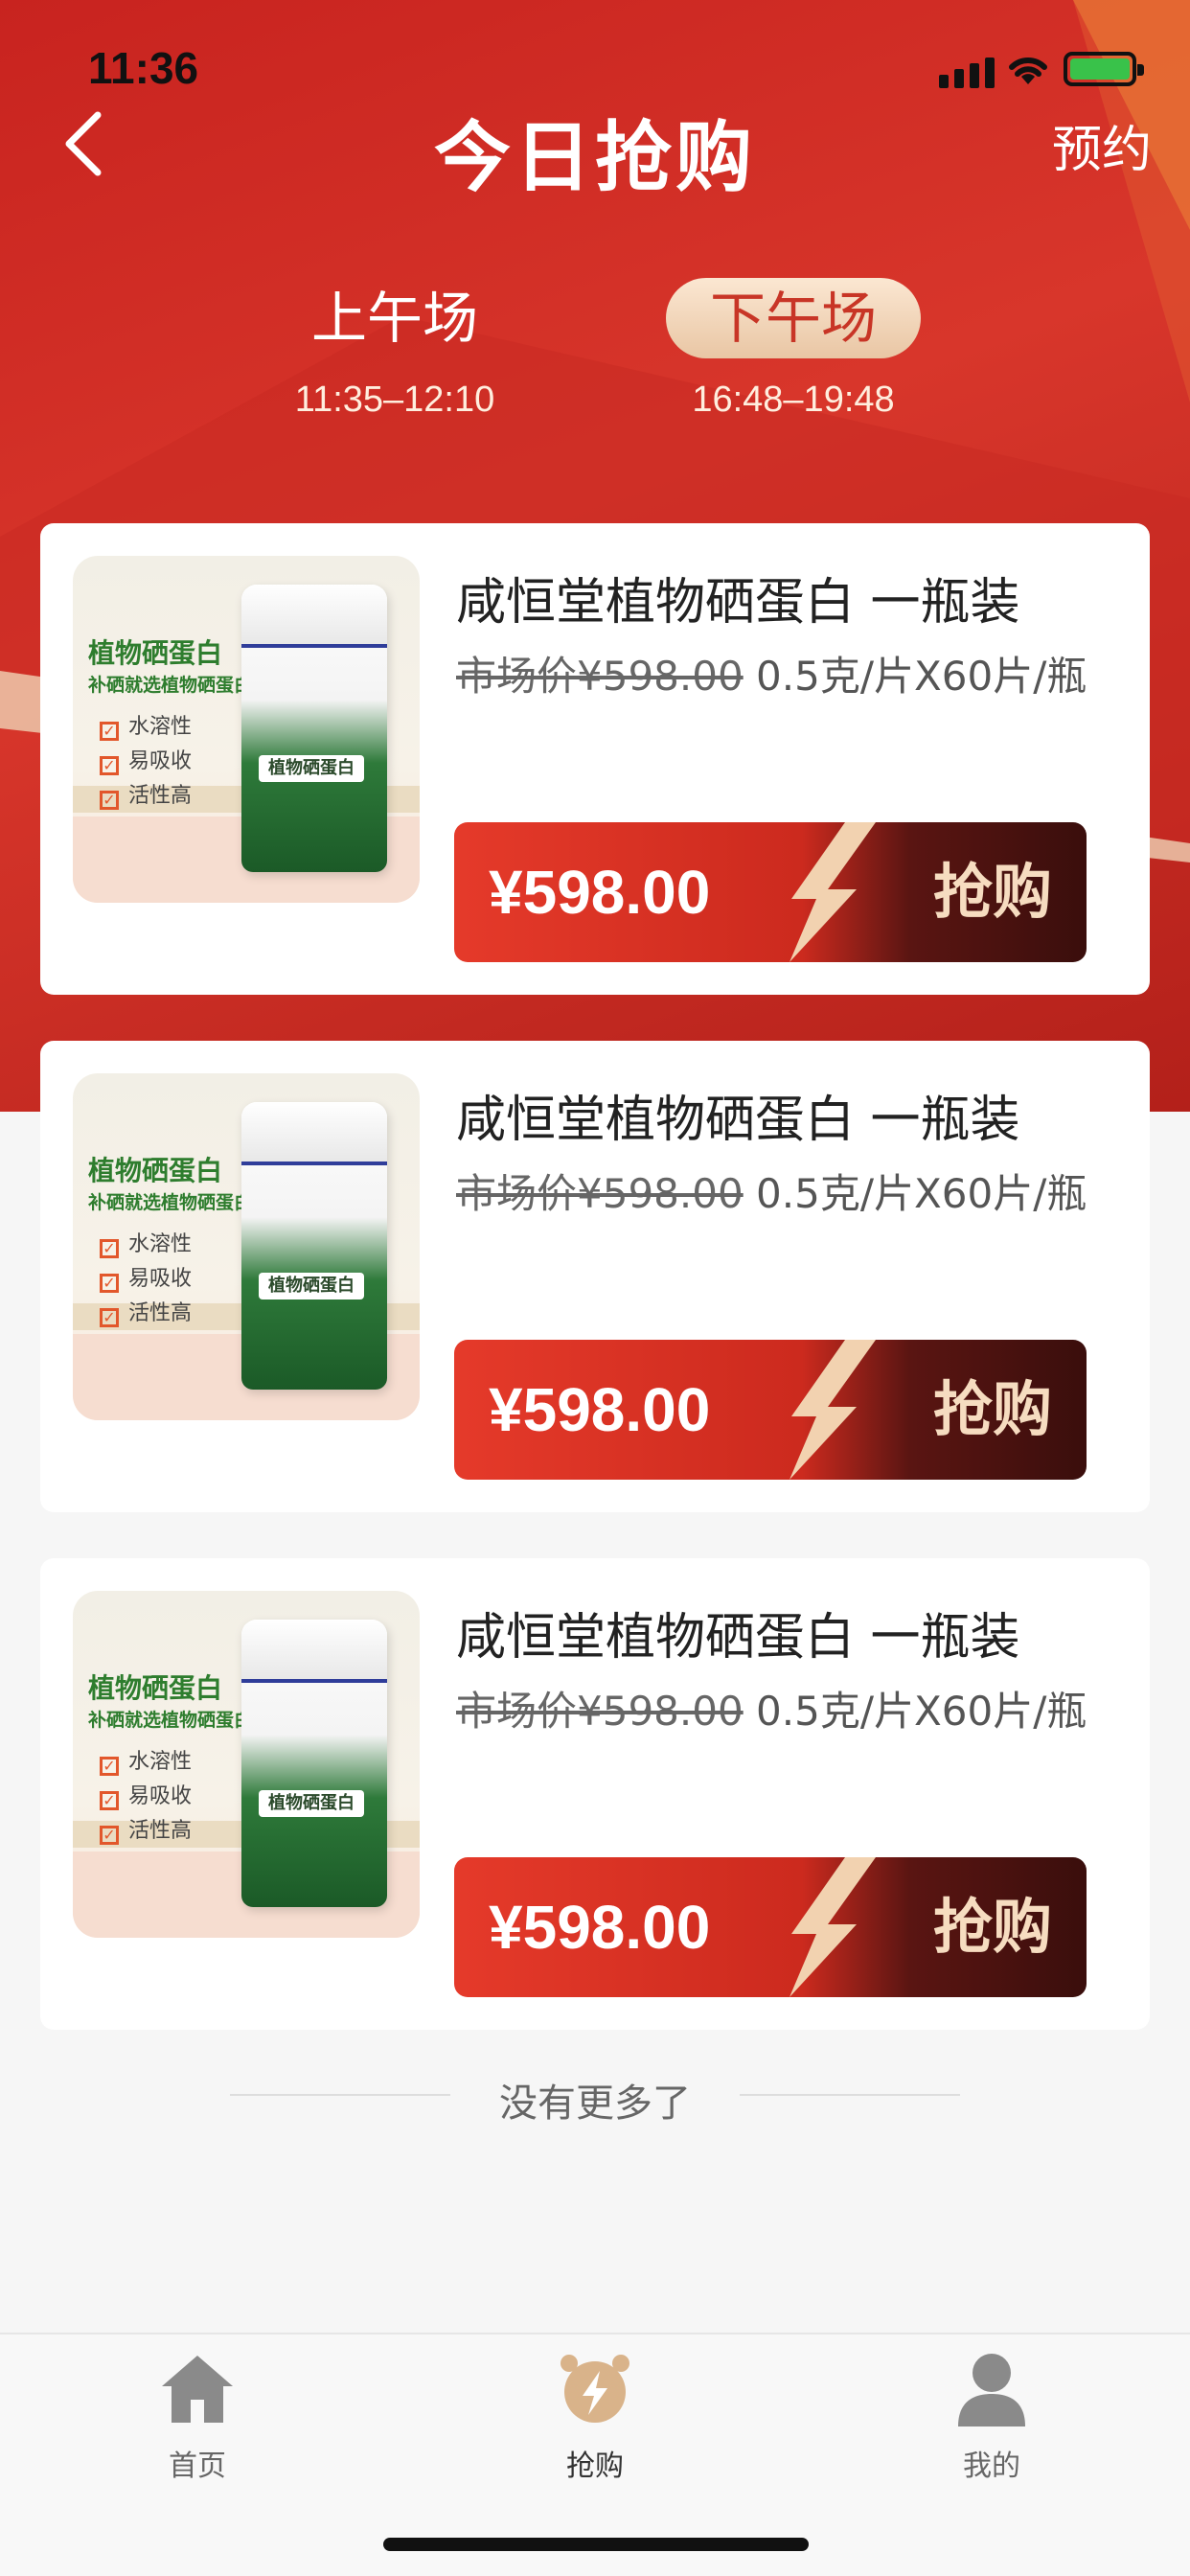 The width and height of the screenshot is (1190, 2576). What do you see at coordinates (394, 318) in the screenshot?
I see `session-label: 上午场` at bounding box center [394, 318].